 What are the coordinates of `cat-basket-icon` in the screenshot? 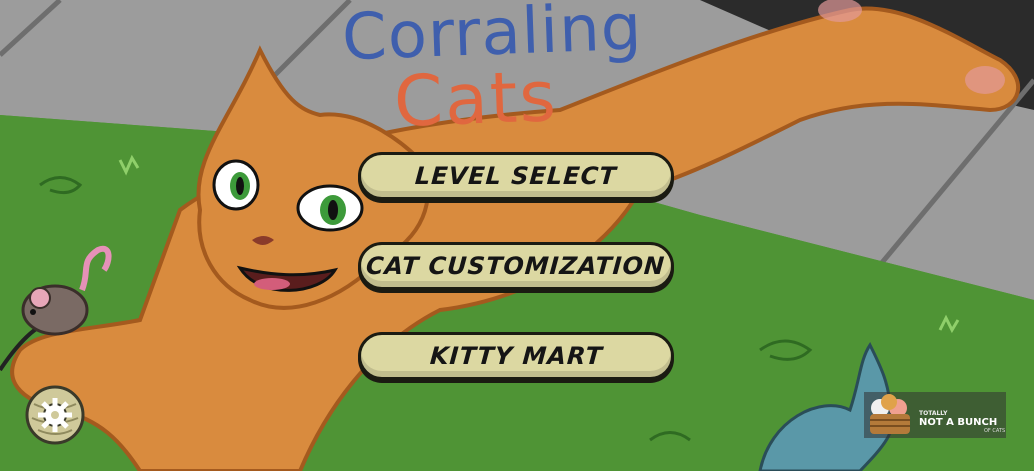 It's located at (890, 414).